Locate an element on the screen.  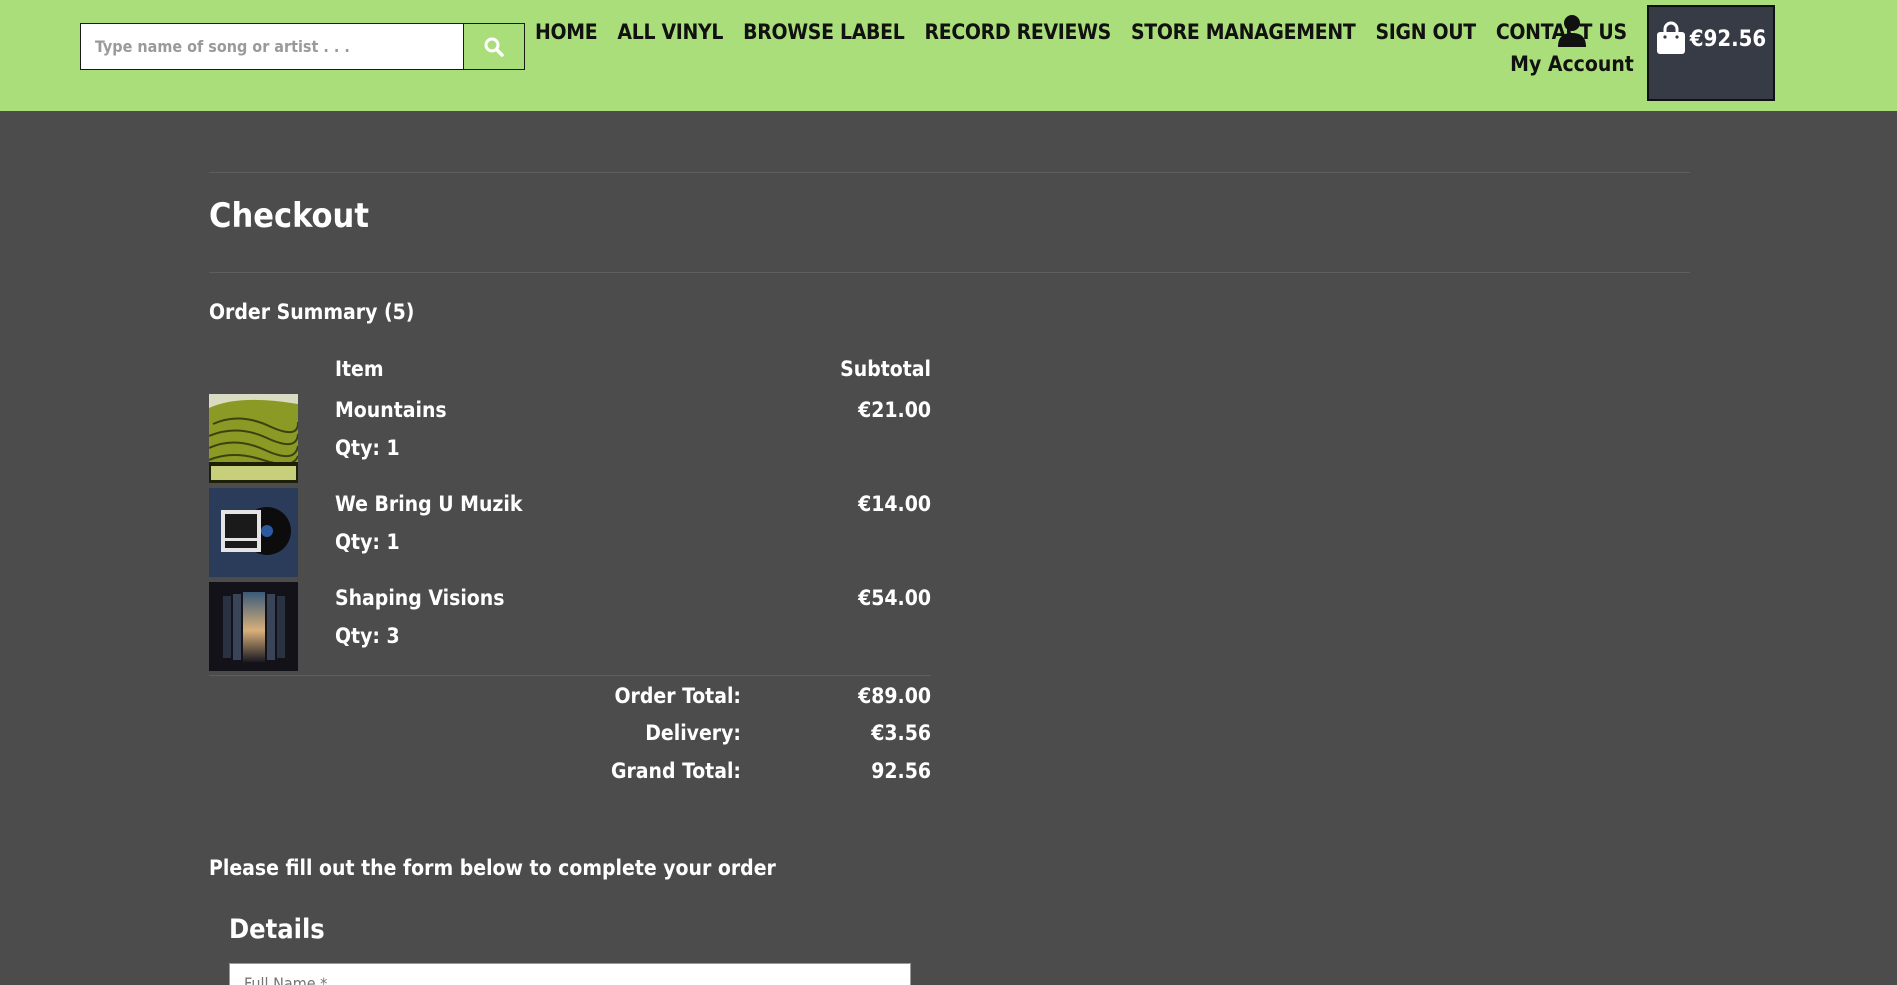
order-item-row: Shaping Visions Qty: 3 €54.00 is located at coordinates (570, 627).